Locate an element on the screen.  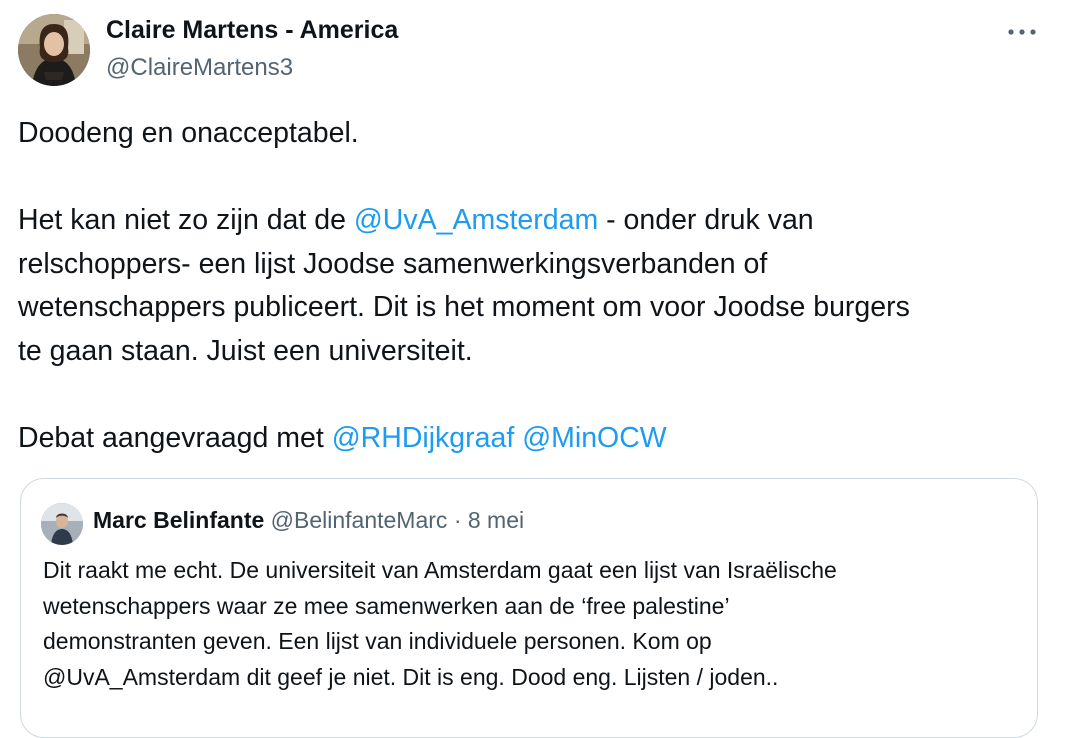
tweet-text-span: - onder druk van is located at coordinates (706, 220).